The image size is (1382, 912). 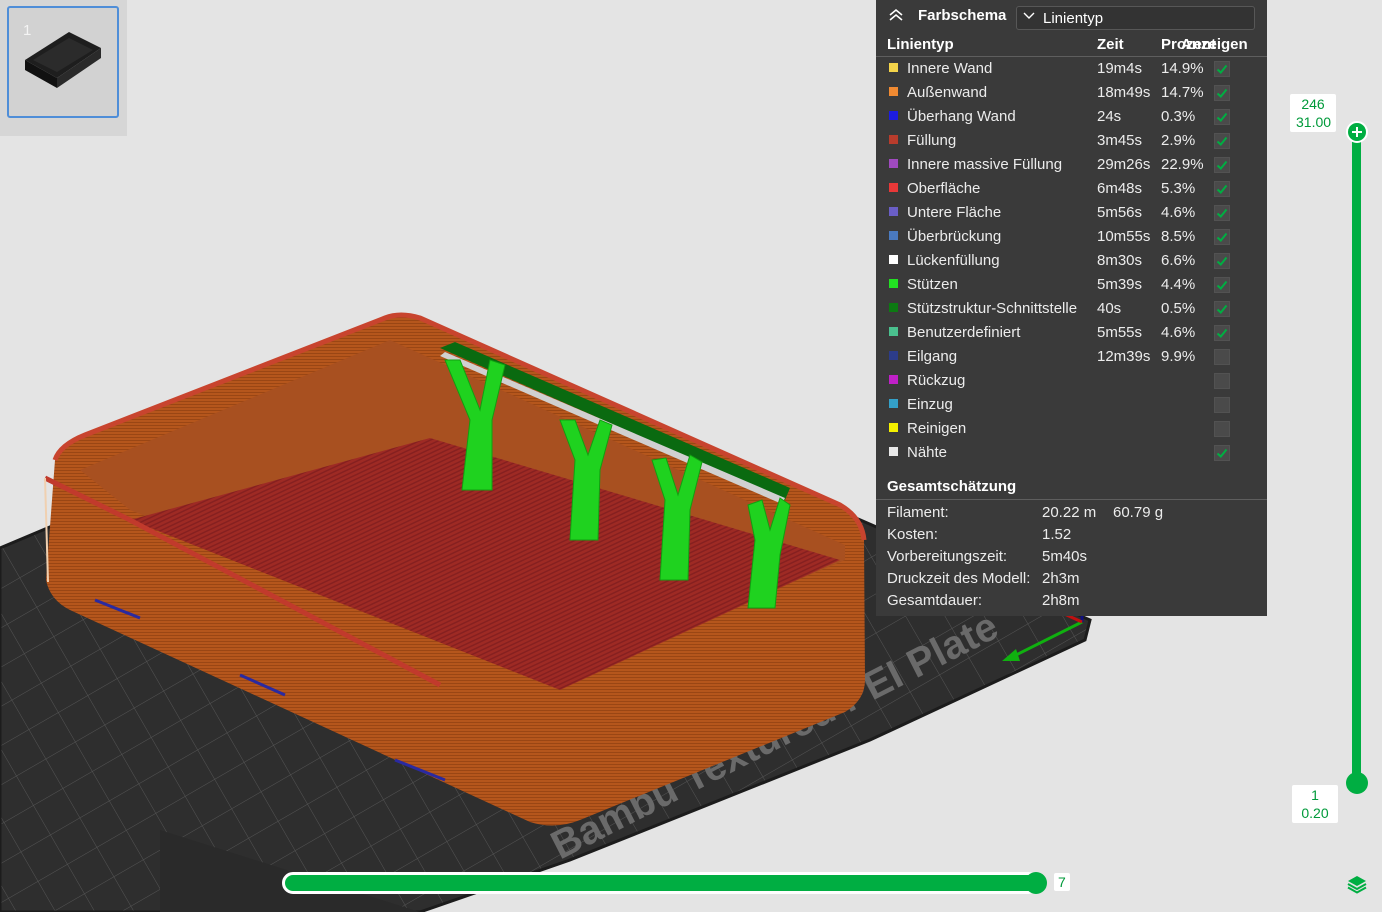 I want to click on legend-row: Überhang Wand 24s 0.3%, so click(x=1071, y=117).